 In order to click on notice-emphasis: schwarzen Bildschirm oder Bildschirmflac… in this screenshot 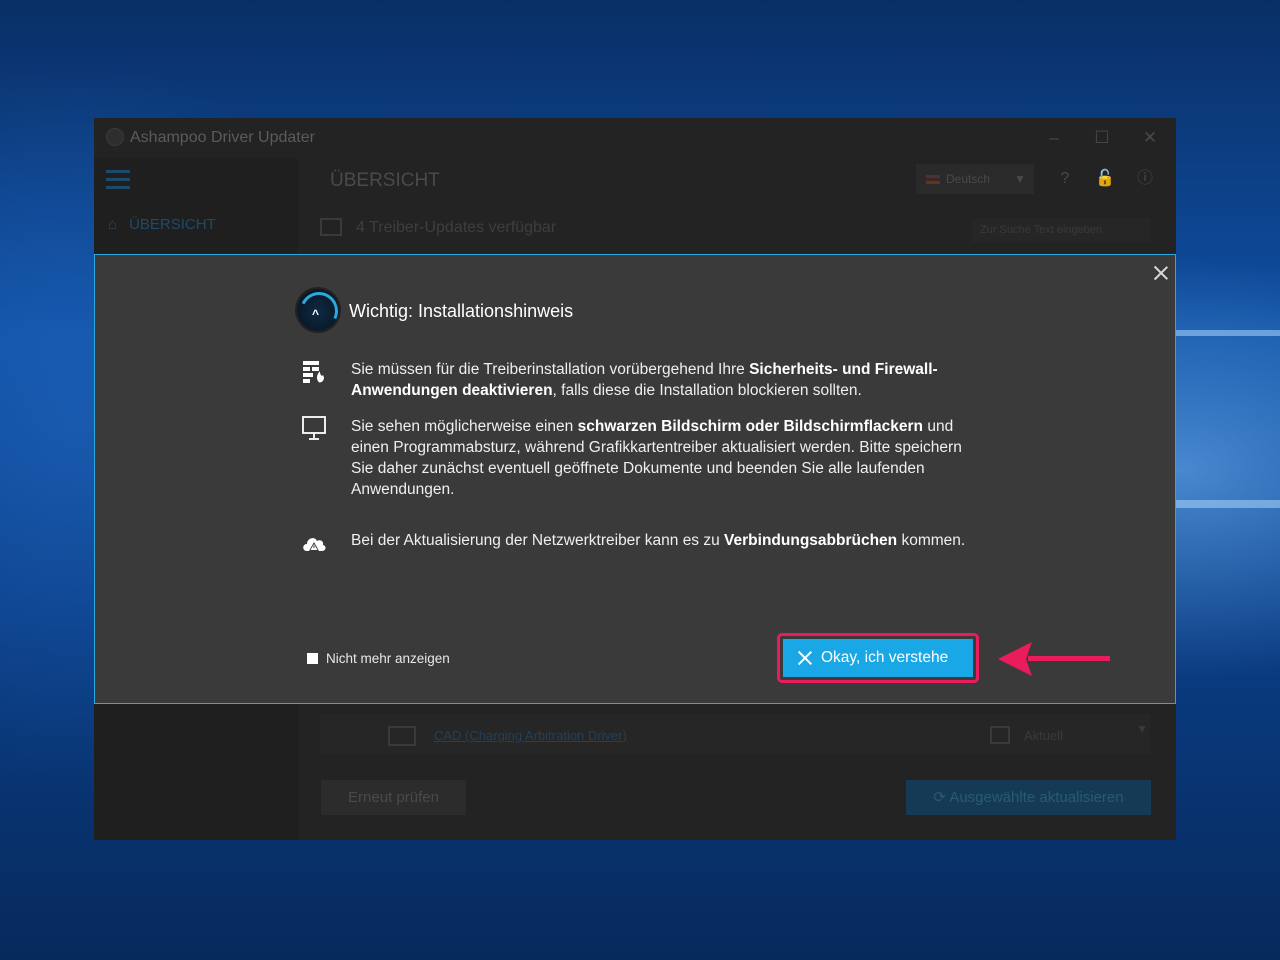, I will do `click(750, 426)`.